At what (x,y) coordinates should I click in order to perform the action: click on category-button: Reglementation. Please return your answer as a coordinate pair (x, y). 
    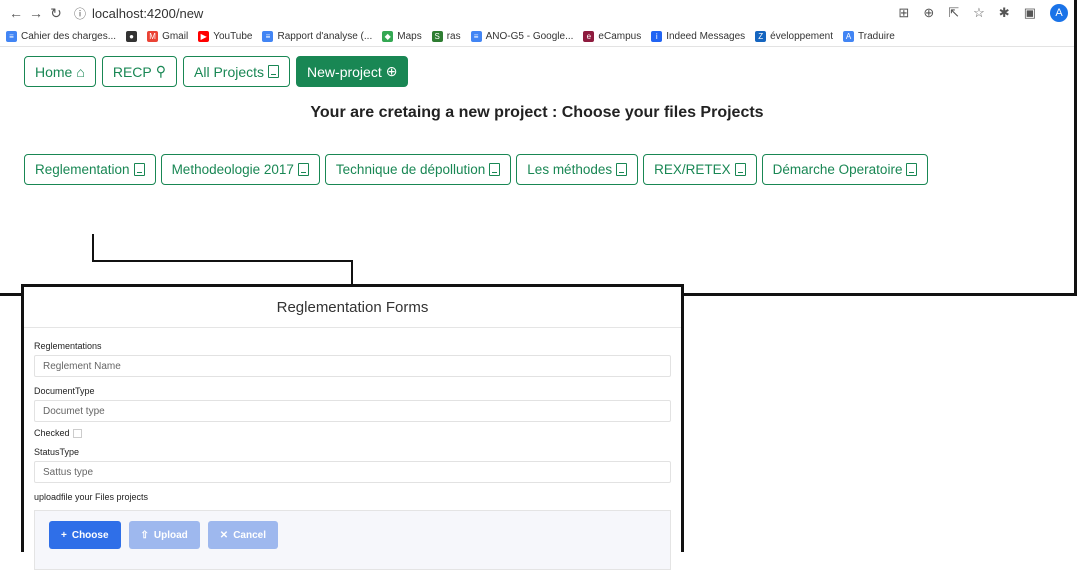
    Looking at the image, I should click on (90, 169).